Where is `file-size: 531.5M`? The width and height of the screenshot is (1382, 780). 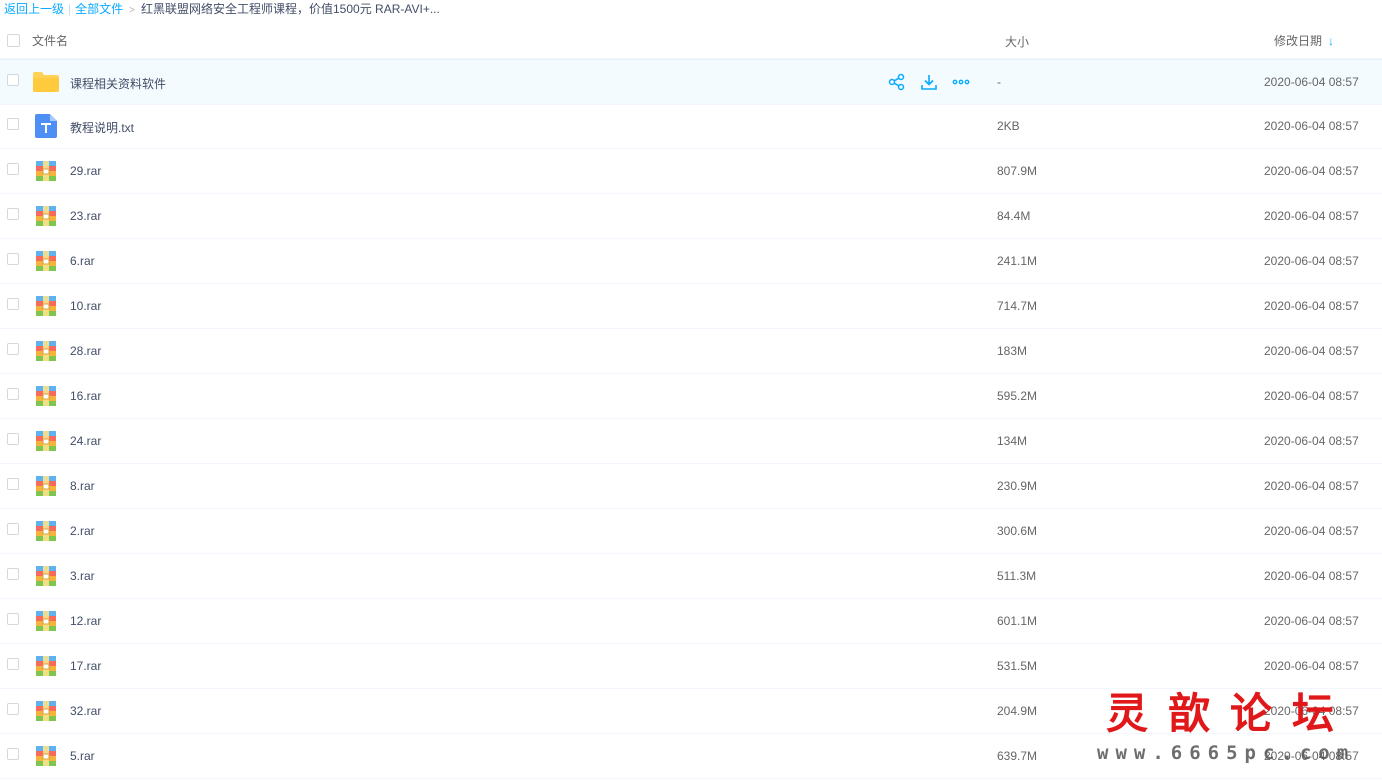
file-size: 531.5M is located at coordinates (1017, 666).